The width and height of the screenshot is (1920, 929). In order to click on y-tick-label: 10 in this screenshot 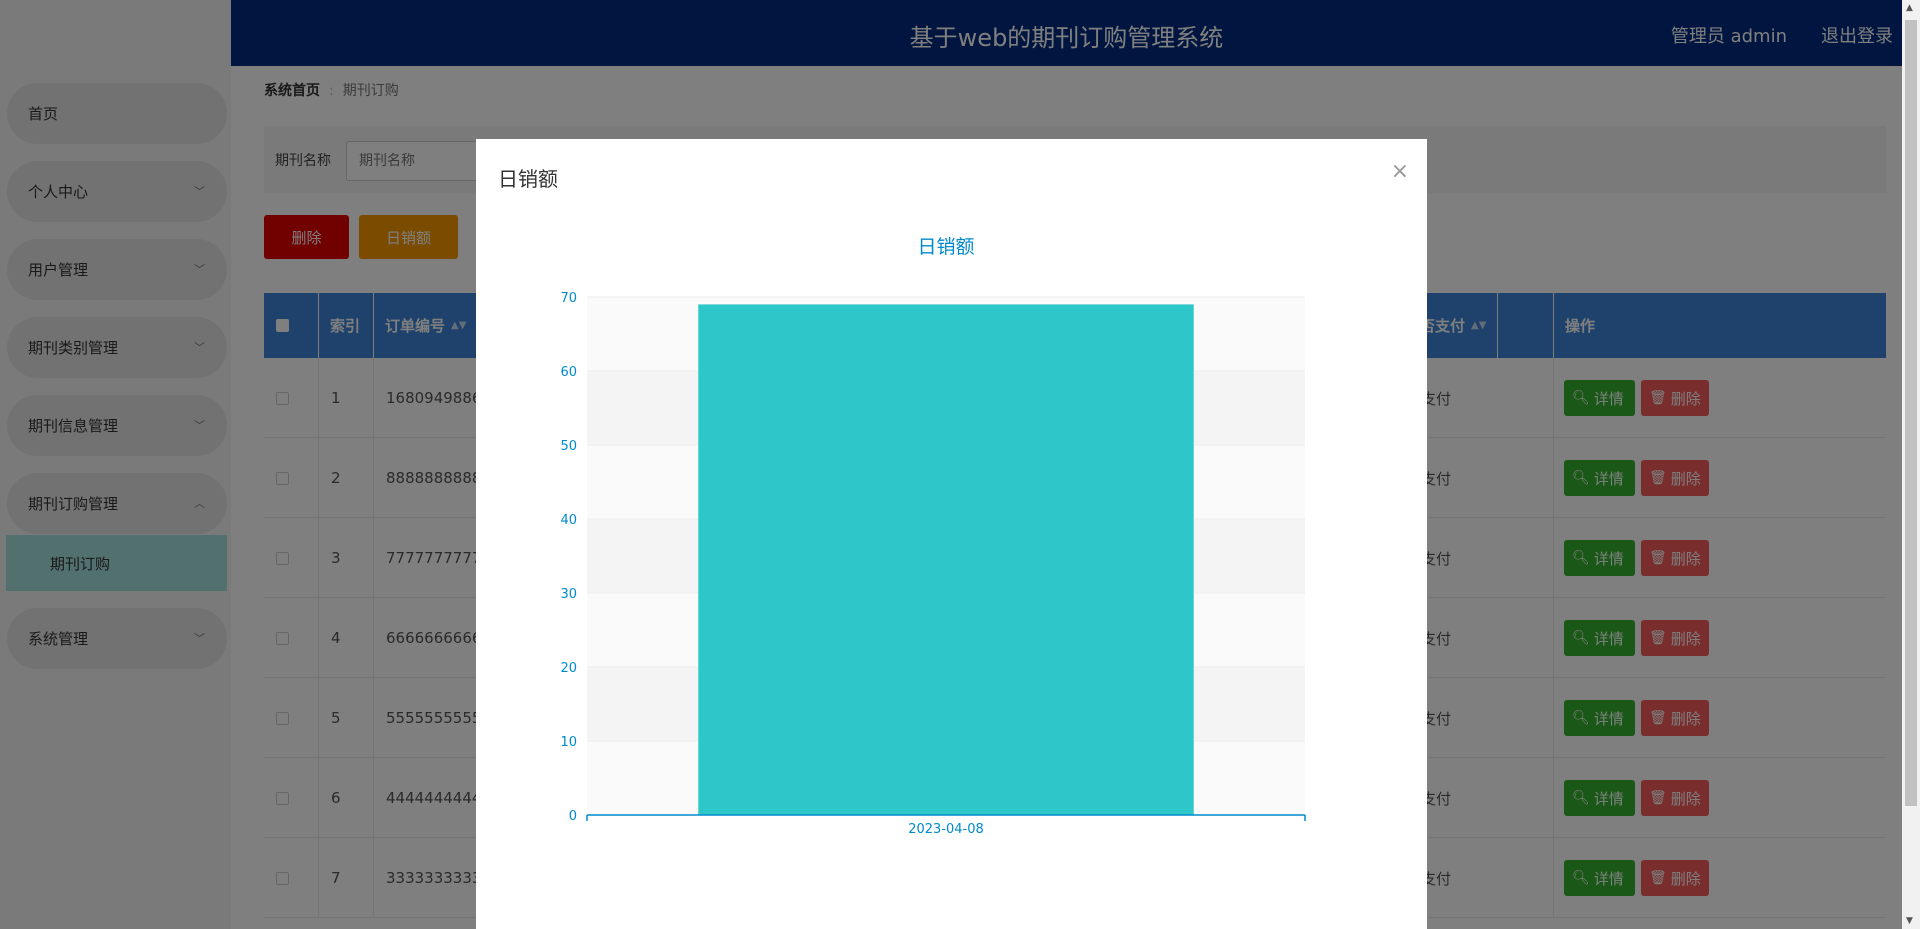, I will do `click(568, 742)`.